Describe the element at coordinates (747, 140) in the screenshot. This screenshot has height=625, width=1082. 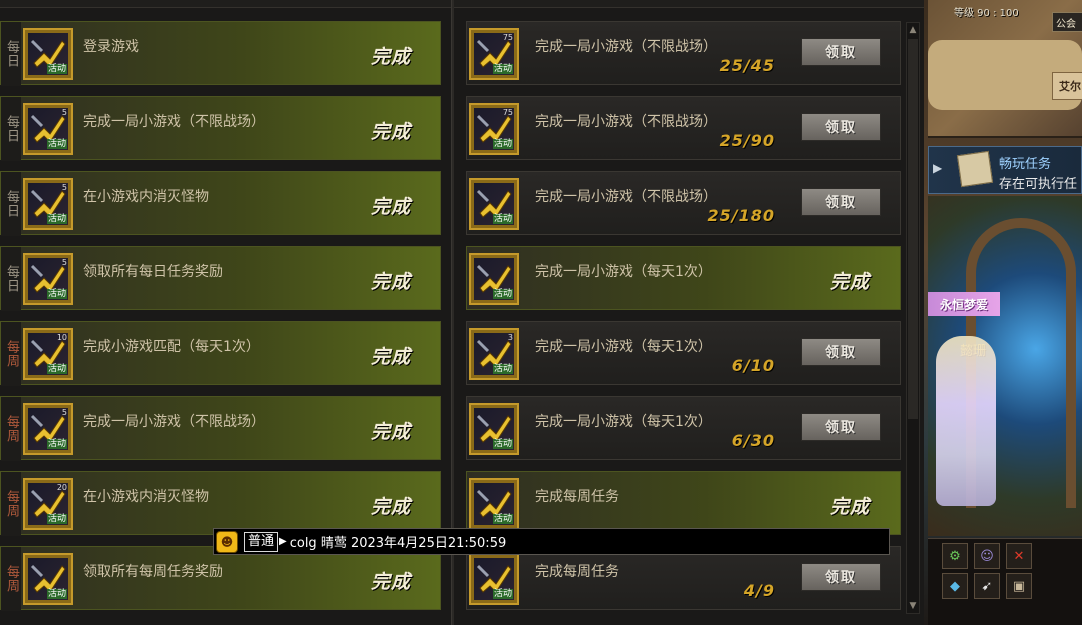
I see `task-progress: 25/90` at that location.